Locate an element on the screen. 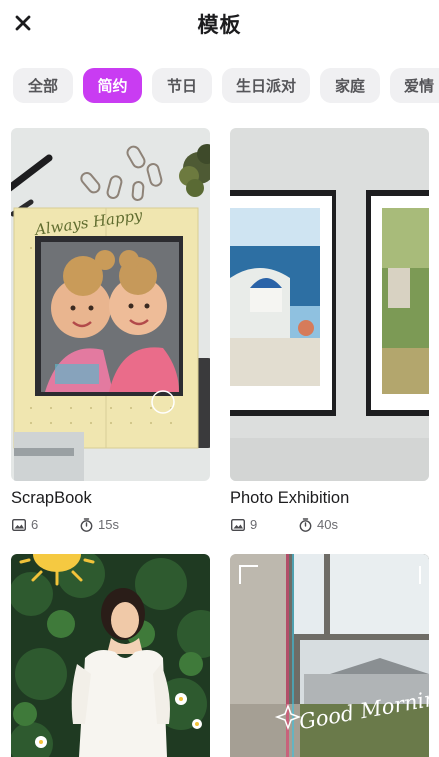  tab-birthday-party: 生日派对 is located at coordinates (266, 85).